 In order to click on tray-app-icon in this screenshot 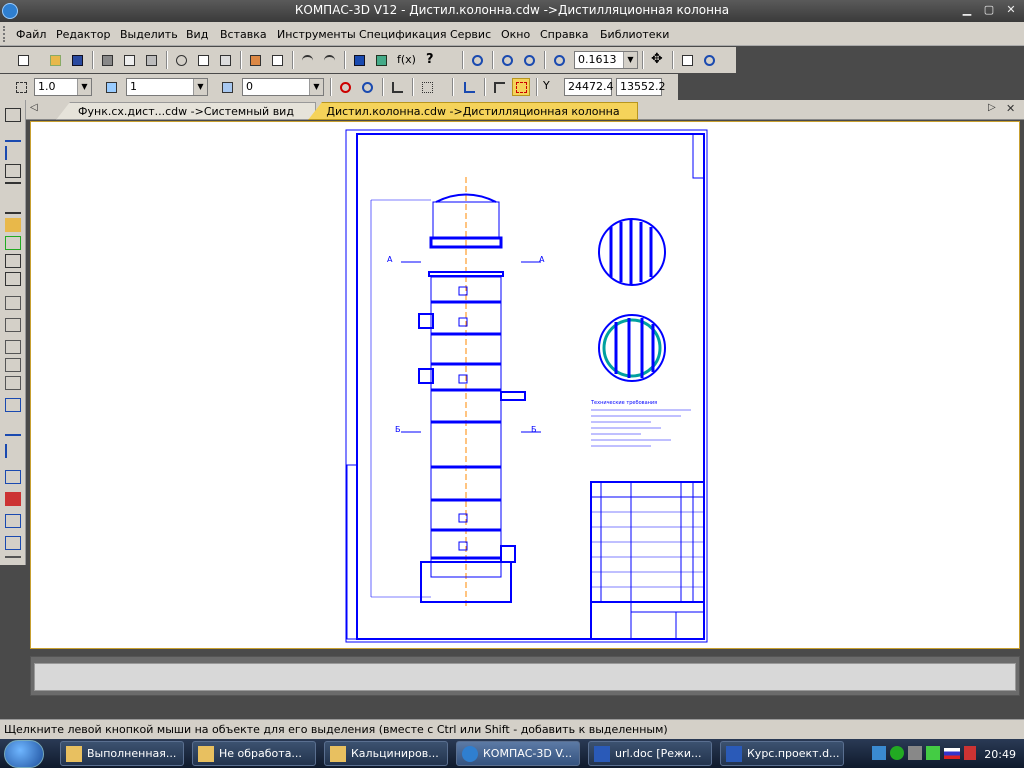, I will do `click(970, 753)`.